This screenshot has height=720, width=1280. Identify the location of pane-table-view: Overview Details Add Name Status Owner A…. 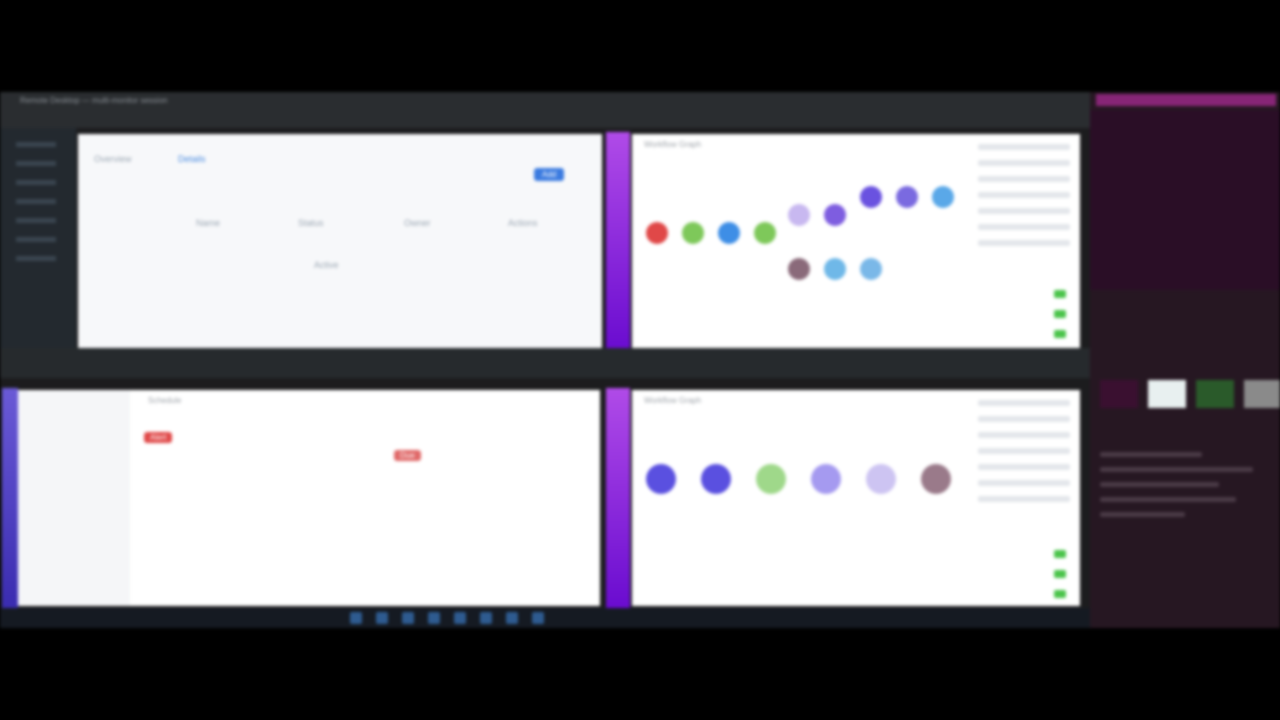
(340, 241).